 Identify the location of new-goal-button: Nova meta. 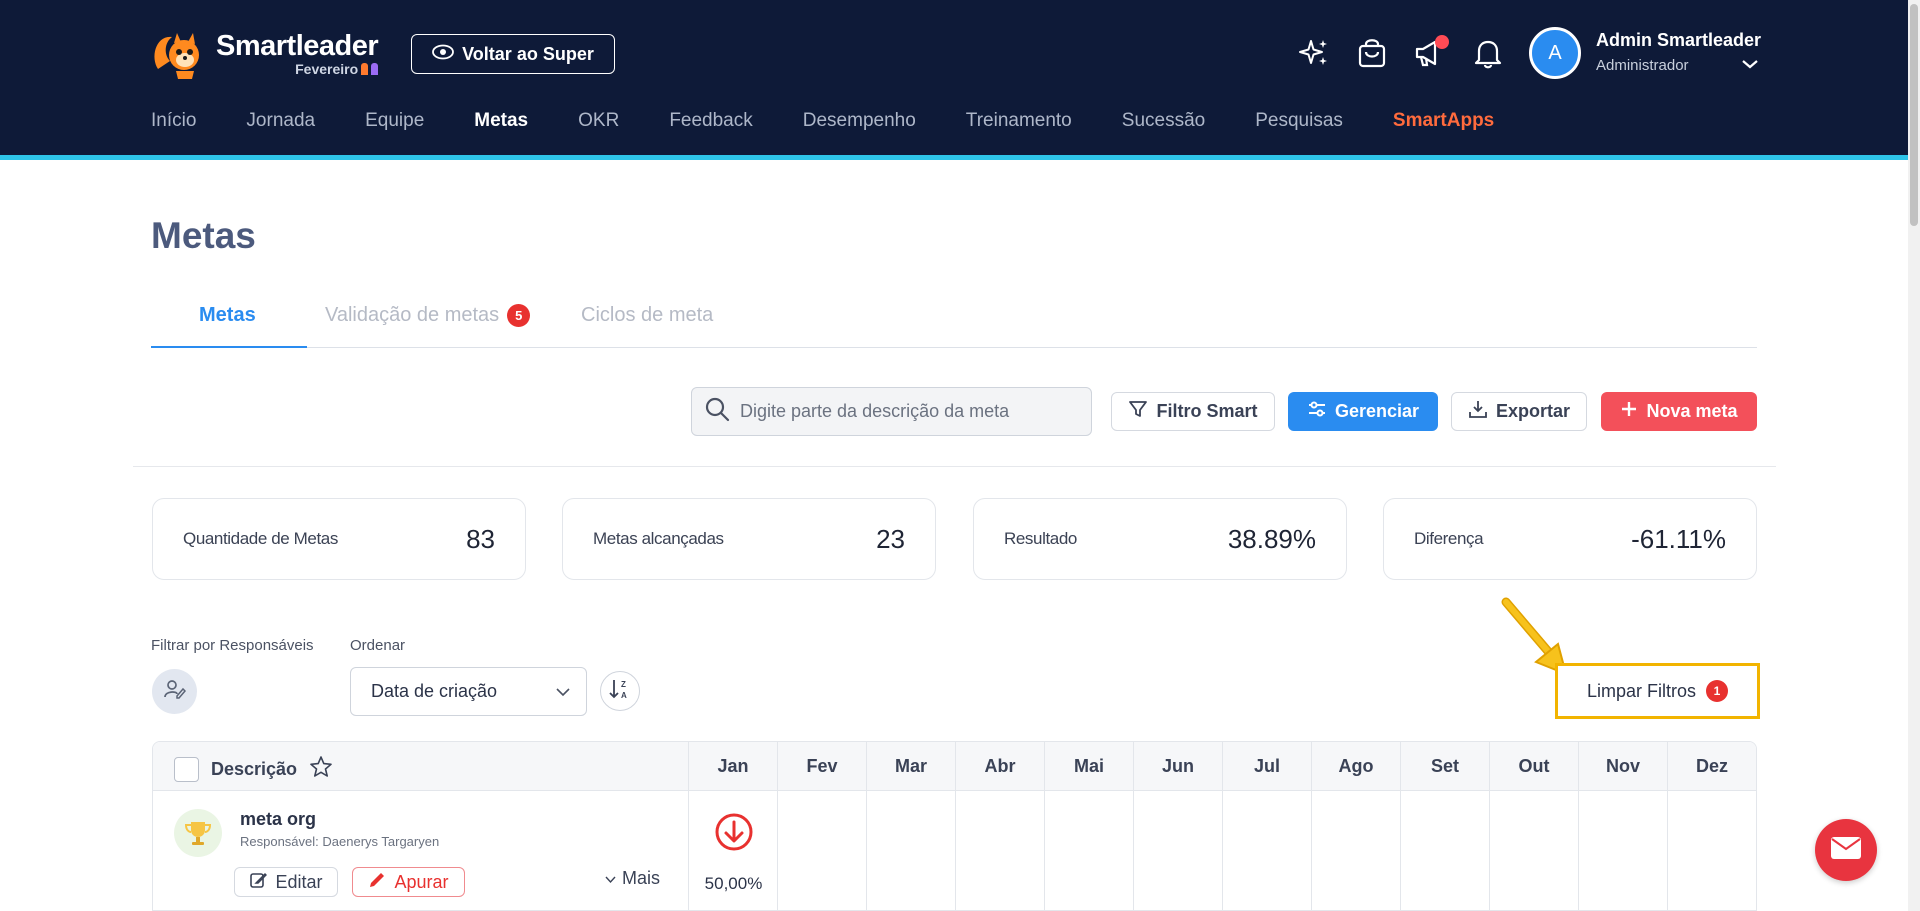
(1679, 411).